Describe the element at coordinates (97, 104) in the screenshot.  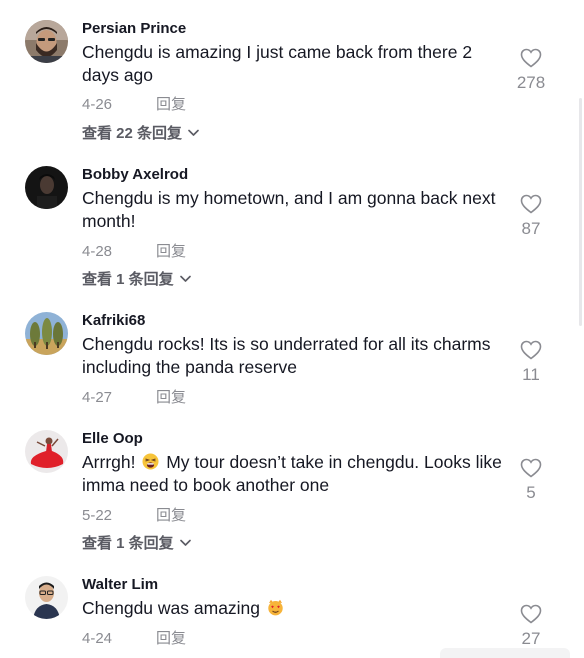
I see `comment-date: 4-26` at that location.